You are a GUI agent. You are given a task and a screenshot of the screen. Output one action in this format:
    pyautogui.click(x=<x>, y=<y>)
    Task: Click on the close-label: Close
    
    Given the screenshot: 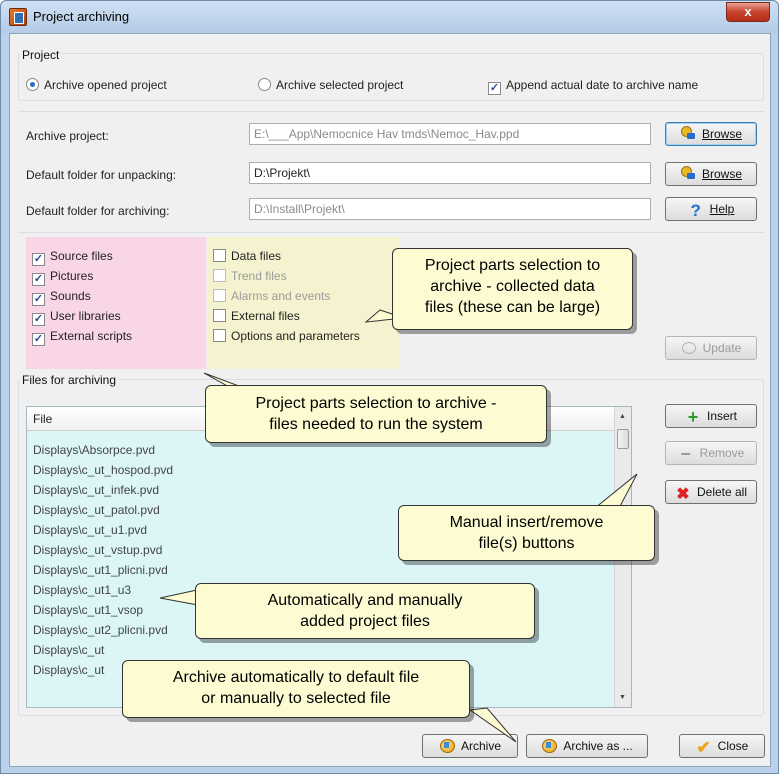 What is the action you would take?
    pyautogui.click(x=733, y=746)
    